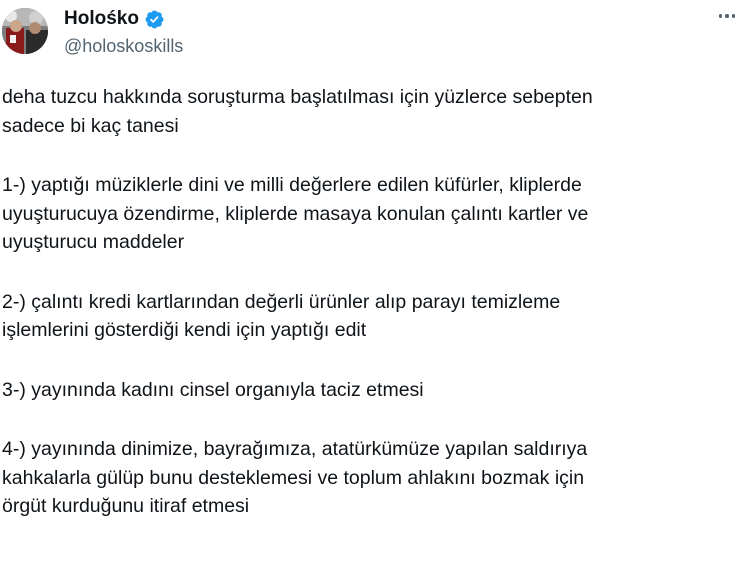  I want to click on author-display-name: Holośko, so click(101, 19).